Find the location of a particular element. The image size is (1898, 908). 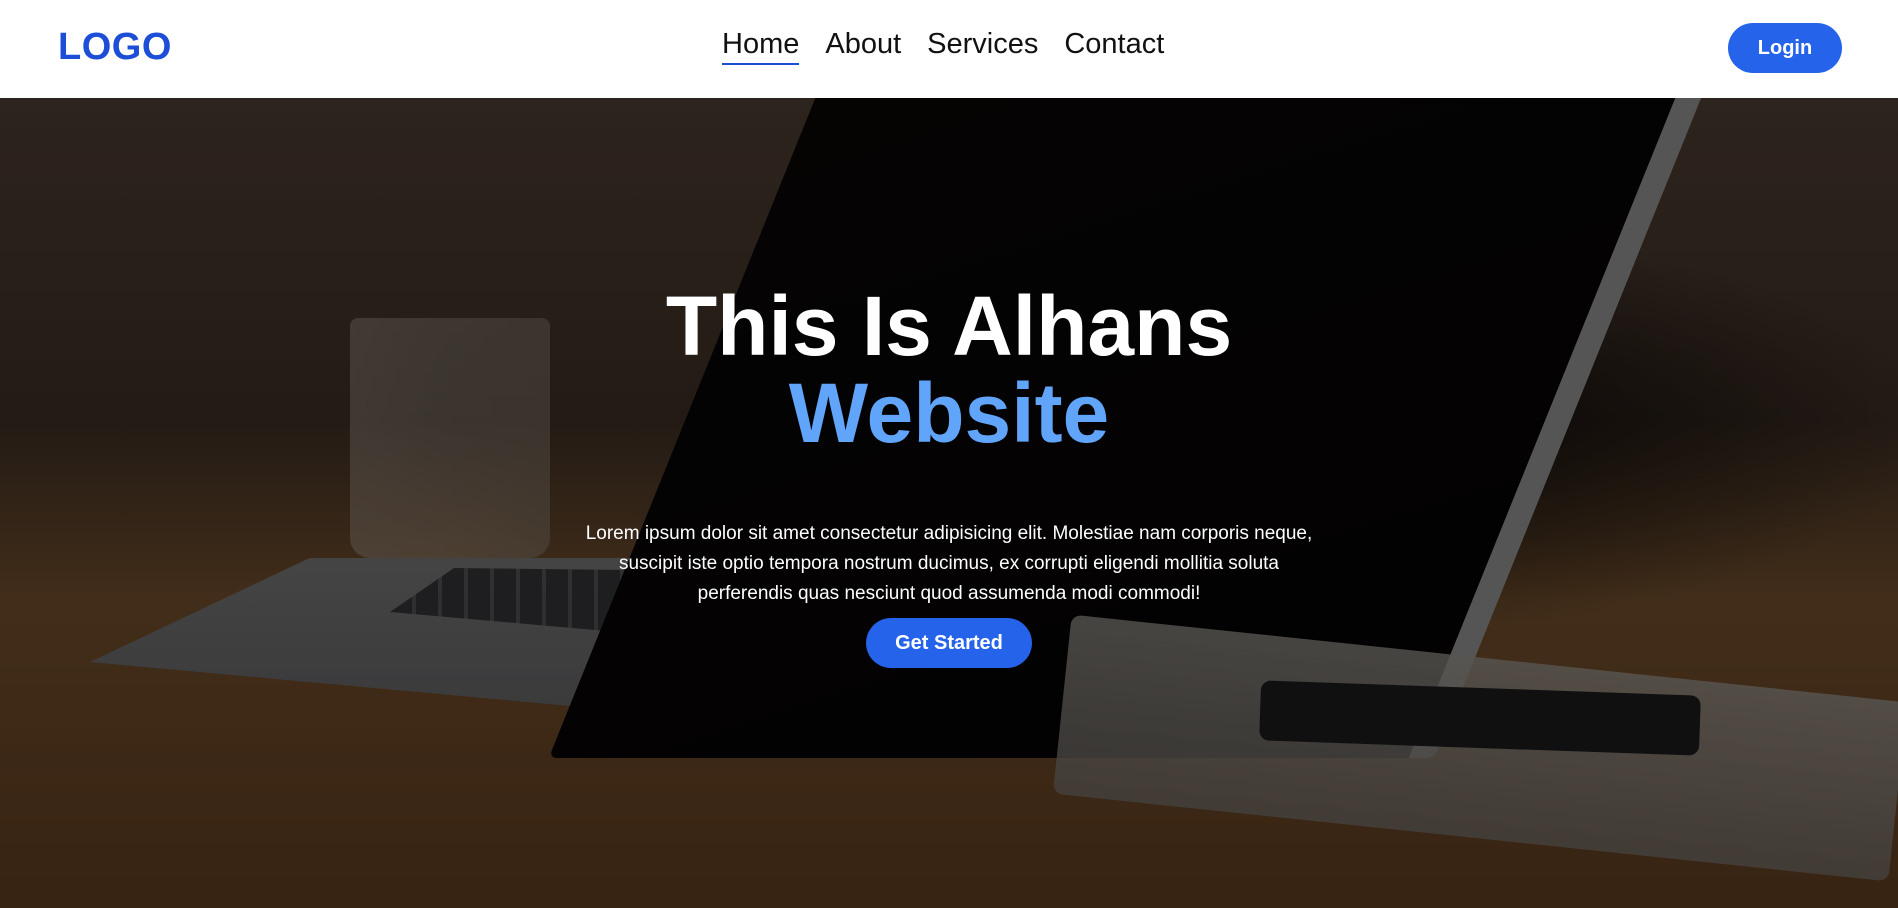

nav-link-contact: Contact is located at coordinates (1114, 46).